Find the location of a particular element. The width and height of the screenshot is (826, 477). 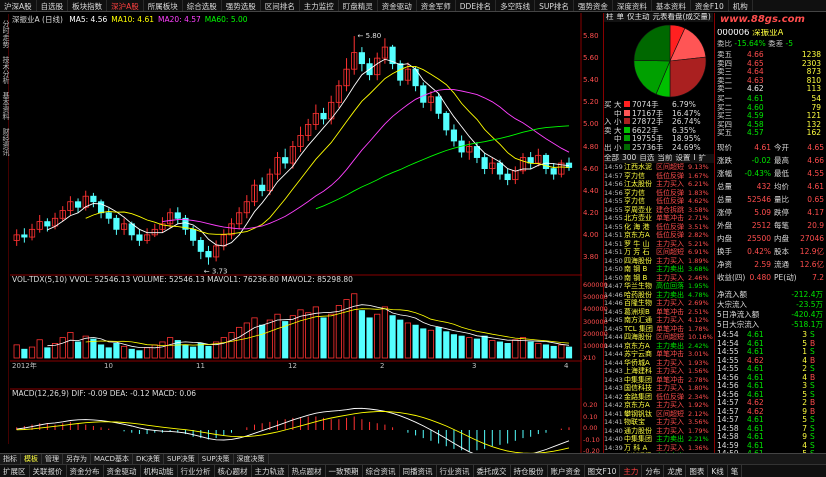

event-row: 14:41物联宝 主力买入 3.56% is located at coordinates (659, 422).